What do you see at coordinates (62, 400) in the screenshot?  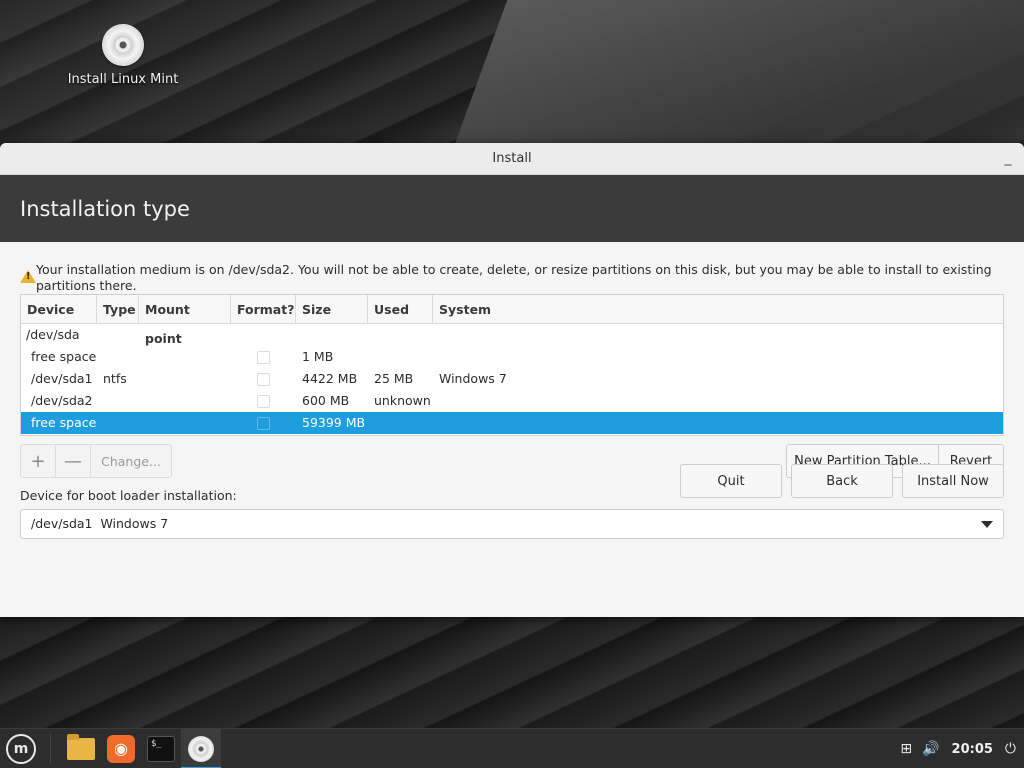 I see `cell-device: /dev/sda2` at bounding box center [62, 400].